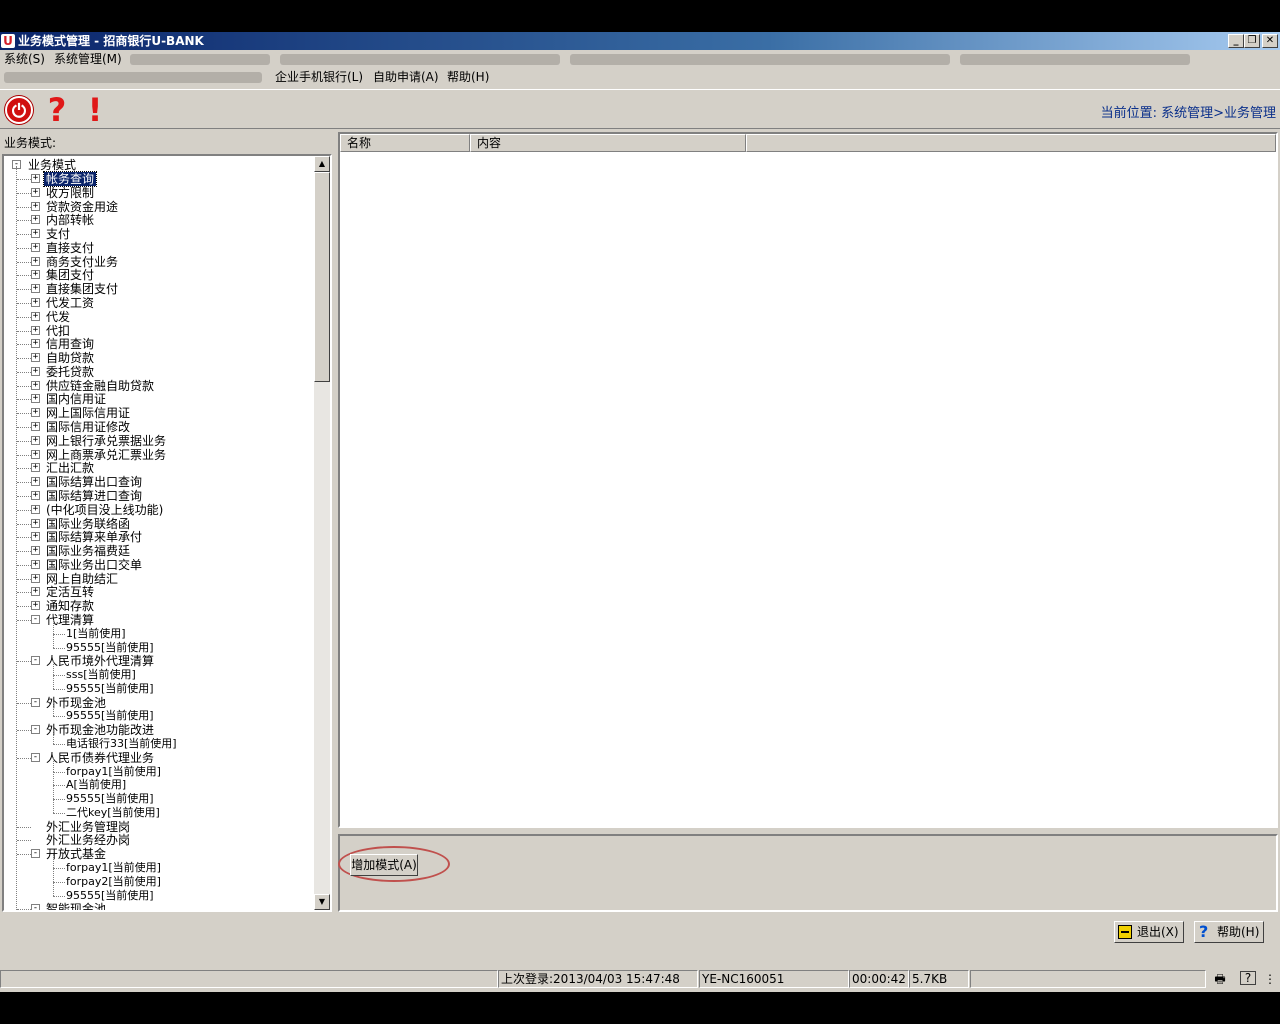 Image resolution: width=1280 pixels, height=1024 pixels. What do you see at coordinates (159, 878) in the screenshot?
I see `tree-leaf: forpay2[当前使用]` at bounding box center [159, 878].